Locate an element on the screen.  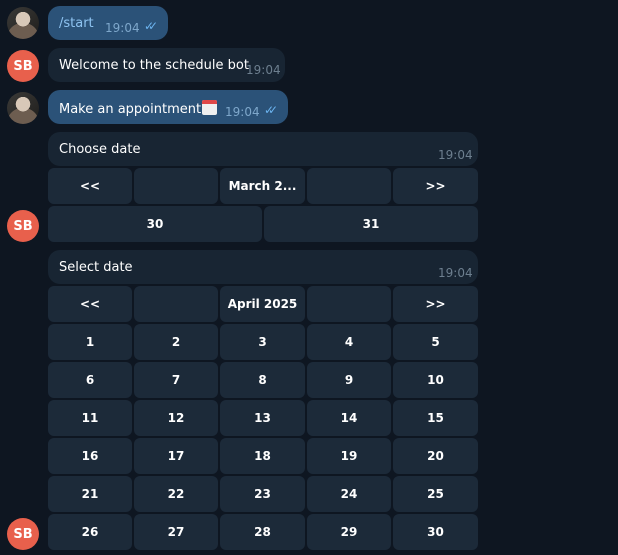
message-text: Make an appointment is located at coordinates (138, 108).